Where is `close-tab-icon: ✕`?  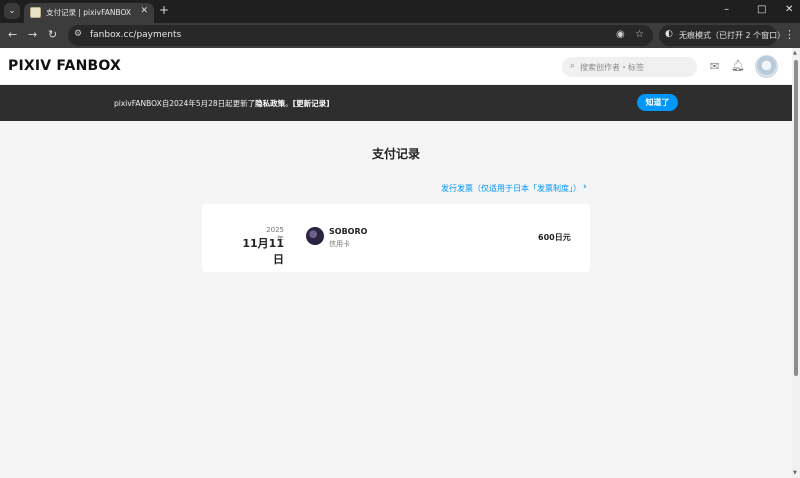
close-tab-icon: ✕ is located at coordinates (144, 11).